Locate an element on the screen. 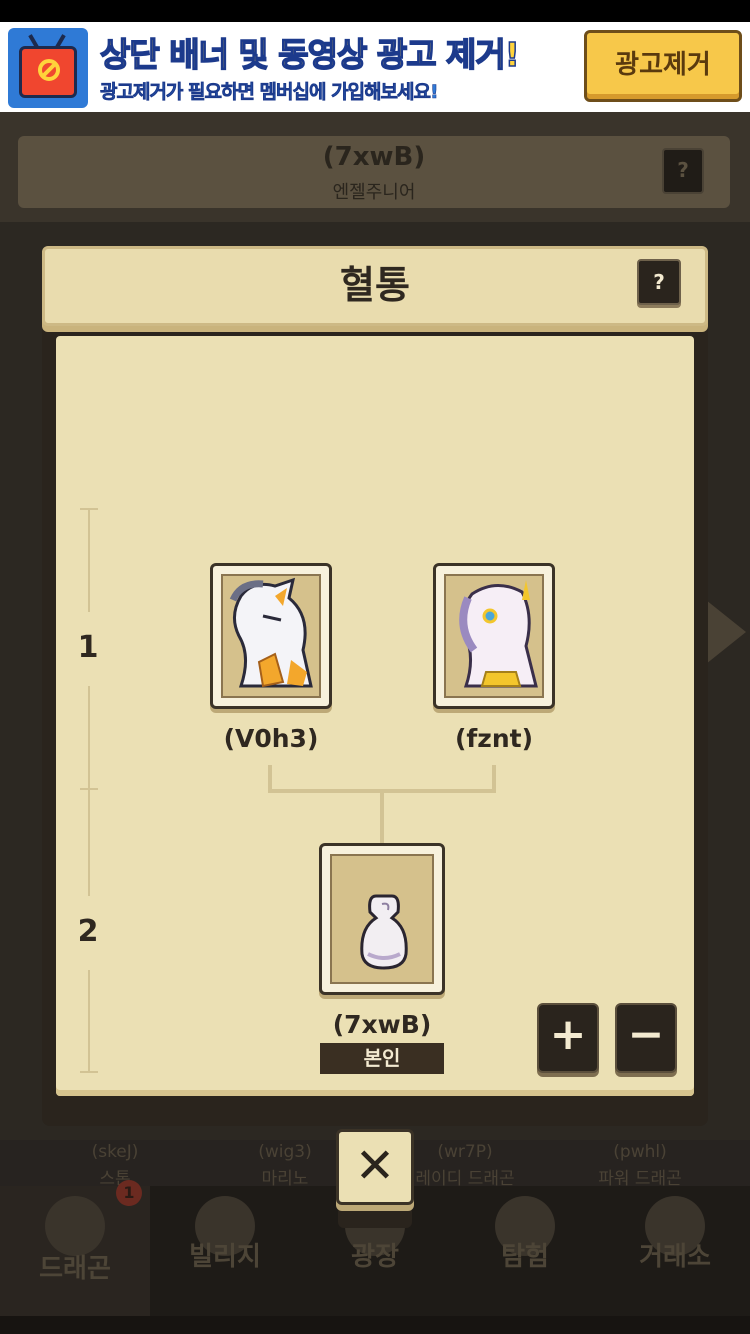  generation-number: 1 is located at coordinates (88, 647).